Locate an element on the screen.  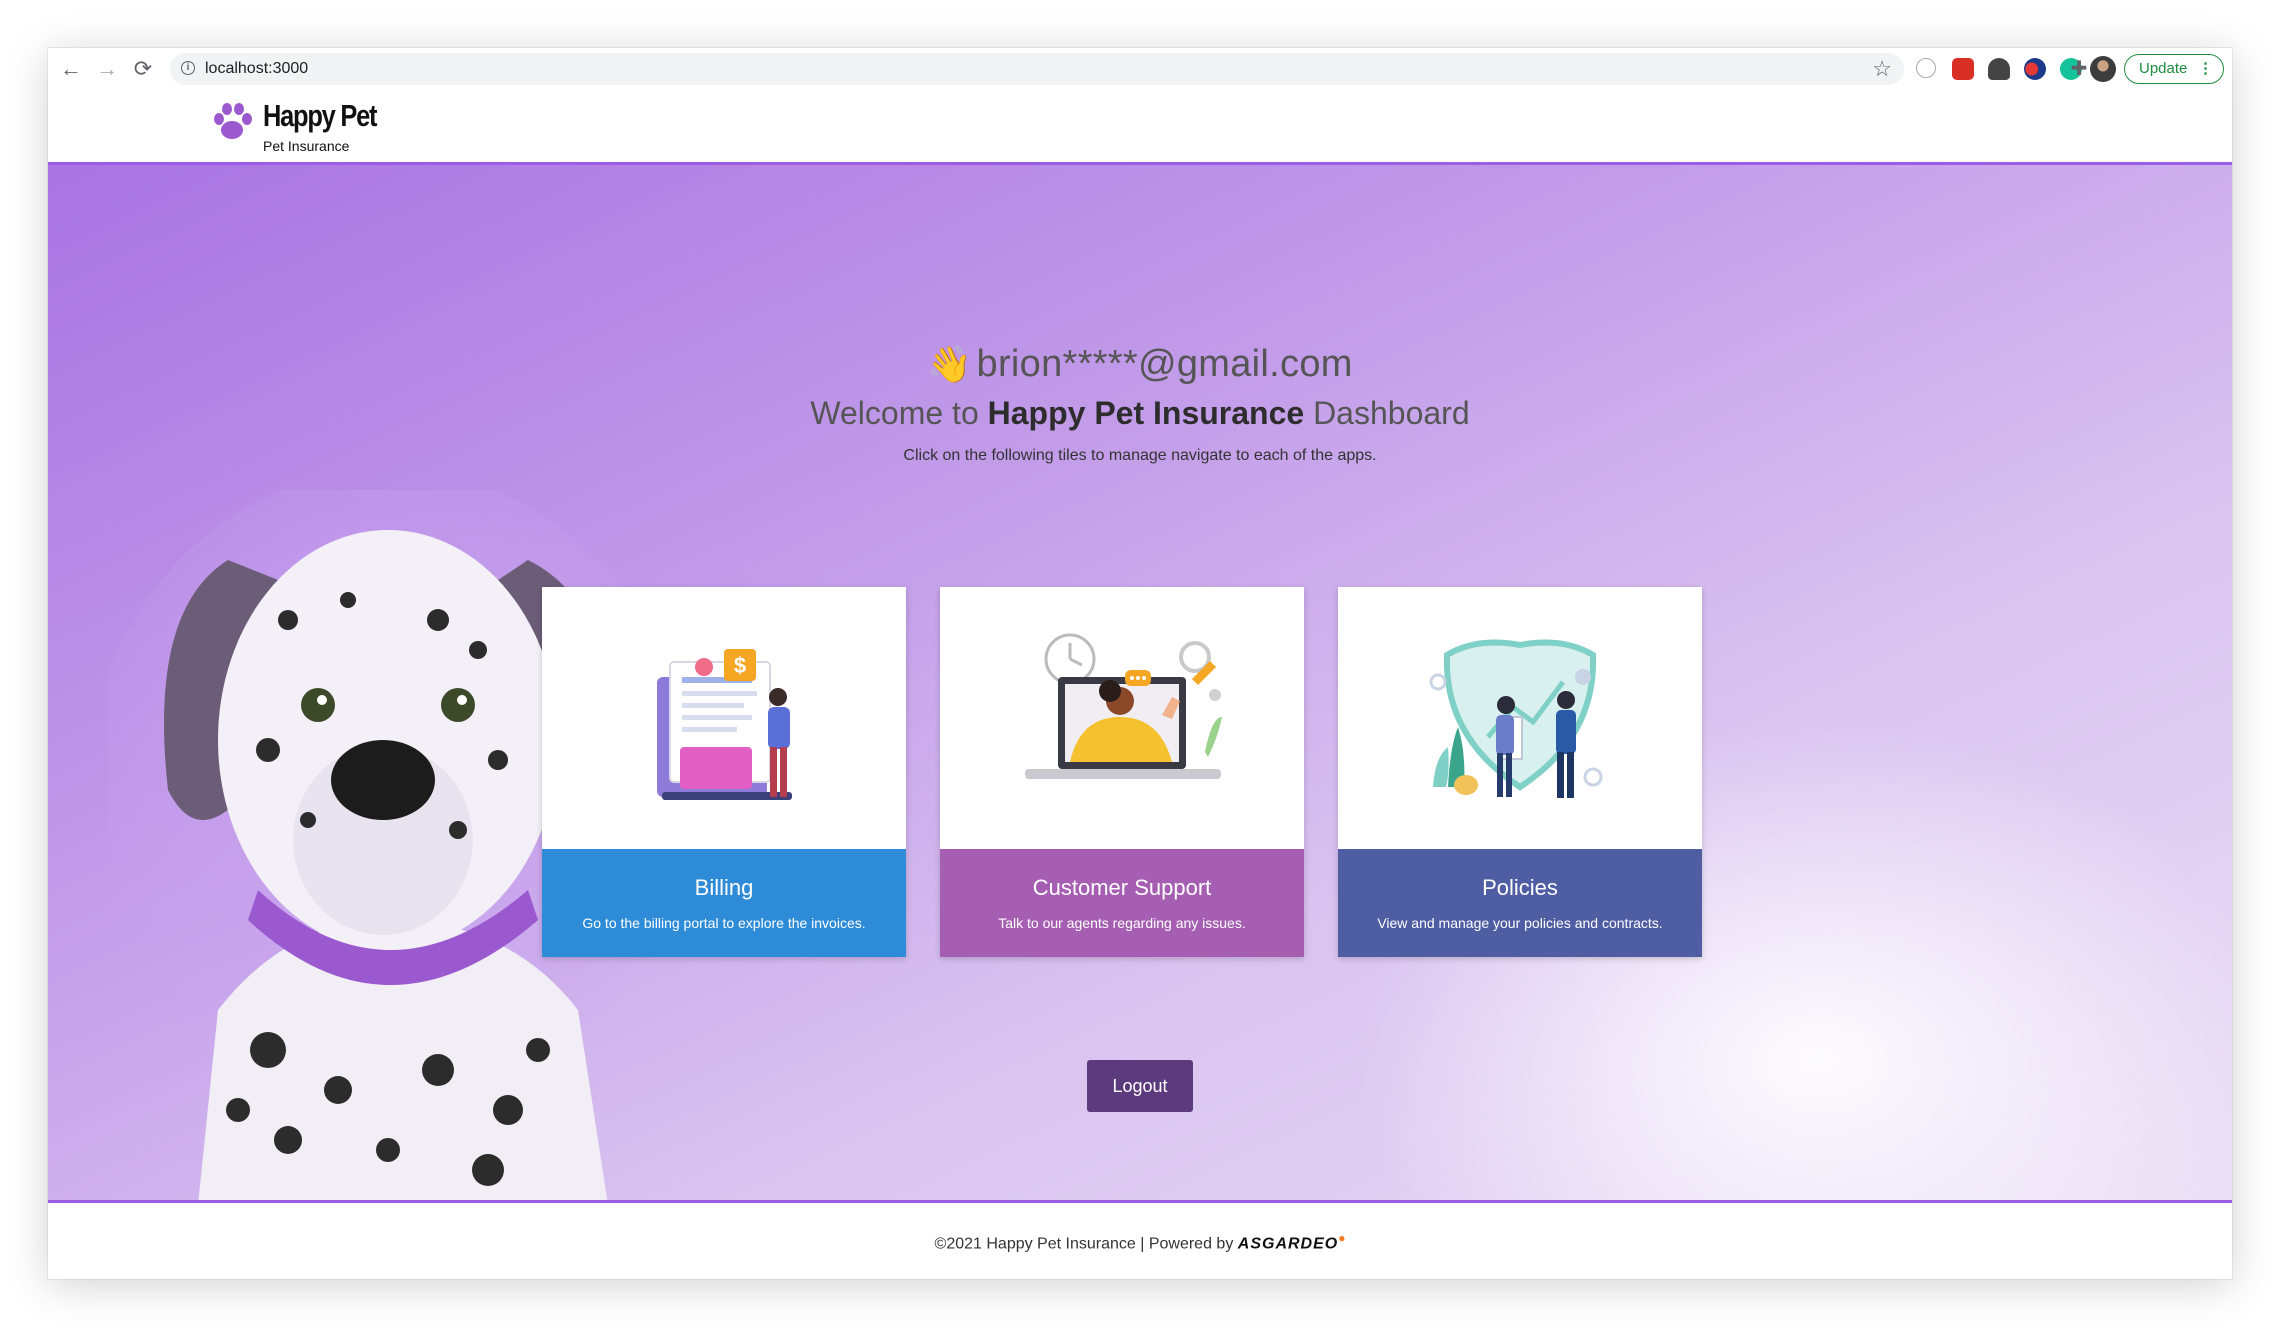
customer-support-description: Talk to our agents regarding any issues. is located at coordinates (1122, 923).